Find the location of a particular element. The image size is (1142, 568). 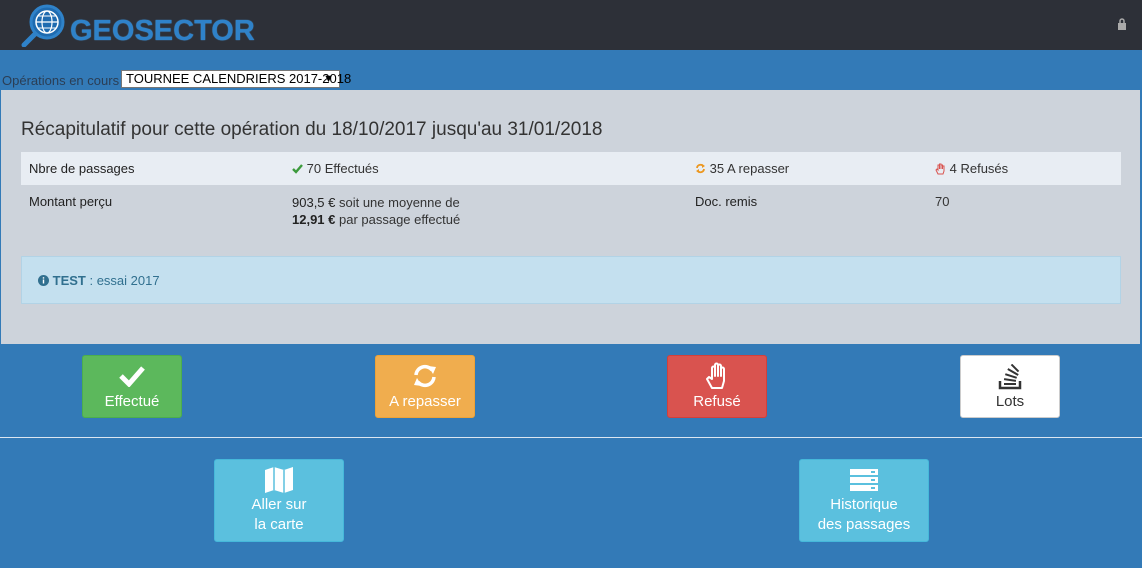

refused-button-label: Refusé is located at coordinates (717, 401).